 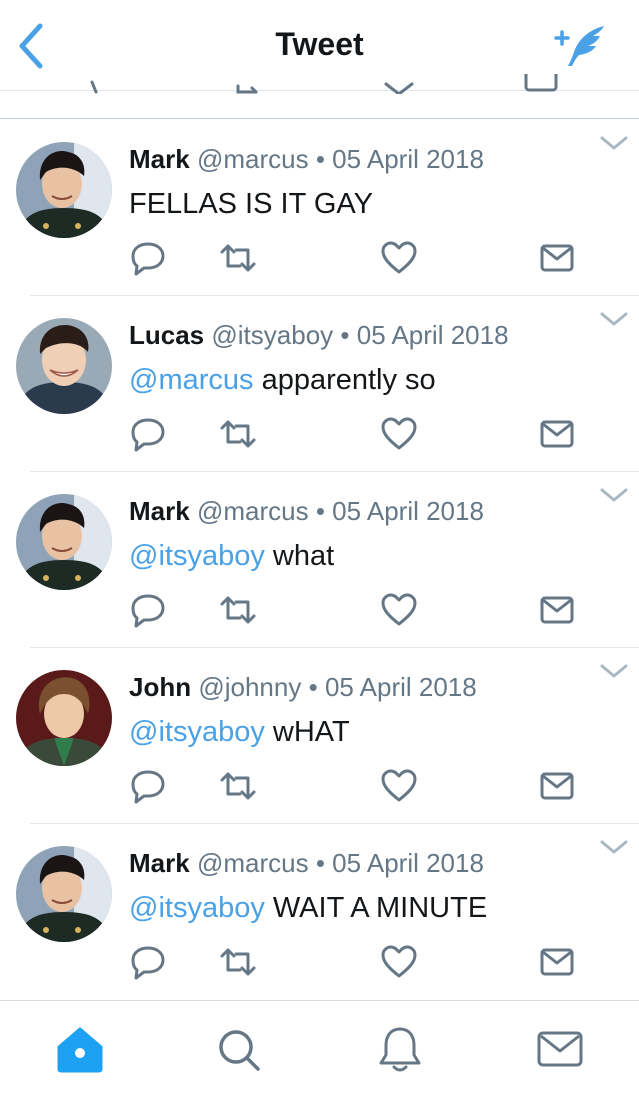 I want to click on compose-feather-icon, so click(x=579, y=46).